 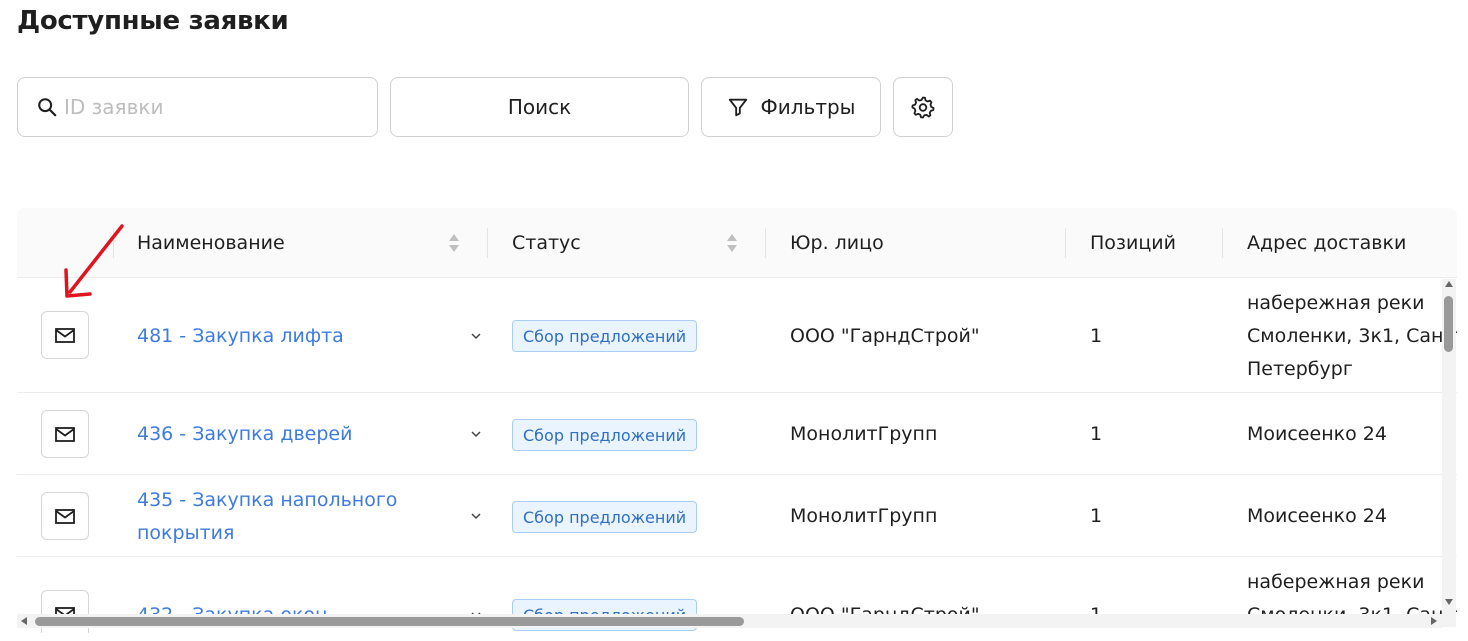 I want to click on entity-cell: ООО "ГарндСтрой", so click(x=885, y=336).